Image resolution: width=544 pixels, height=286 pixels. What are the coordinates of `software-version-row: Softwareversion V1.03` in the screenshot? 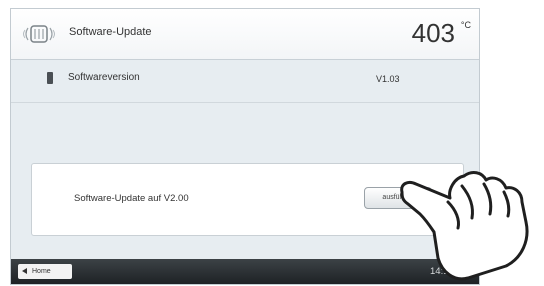 It's located at (245, 81).